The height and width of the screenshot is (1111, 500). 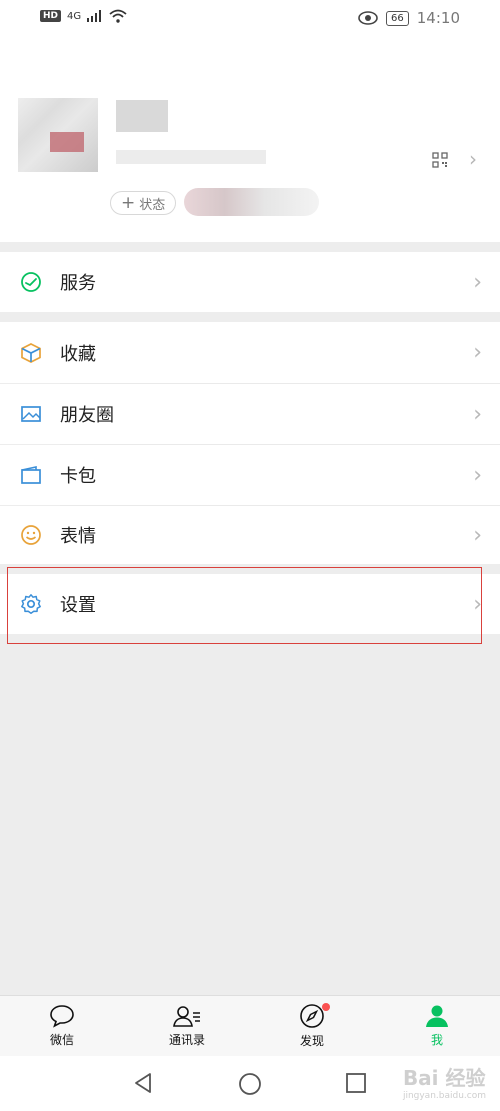 I want to click on menu-item-favorites: 收藏 ›, so click(x=250, y=352).